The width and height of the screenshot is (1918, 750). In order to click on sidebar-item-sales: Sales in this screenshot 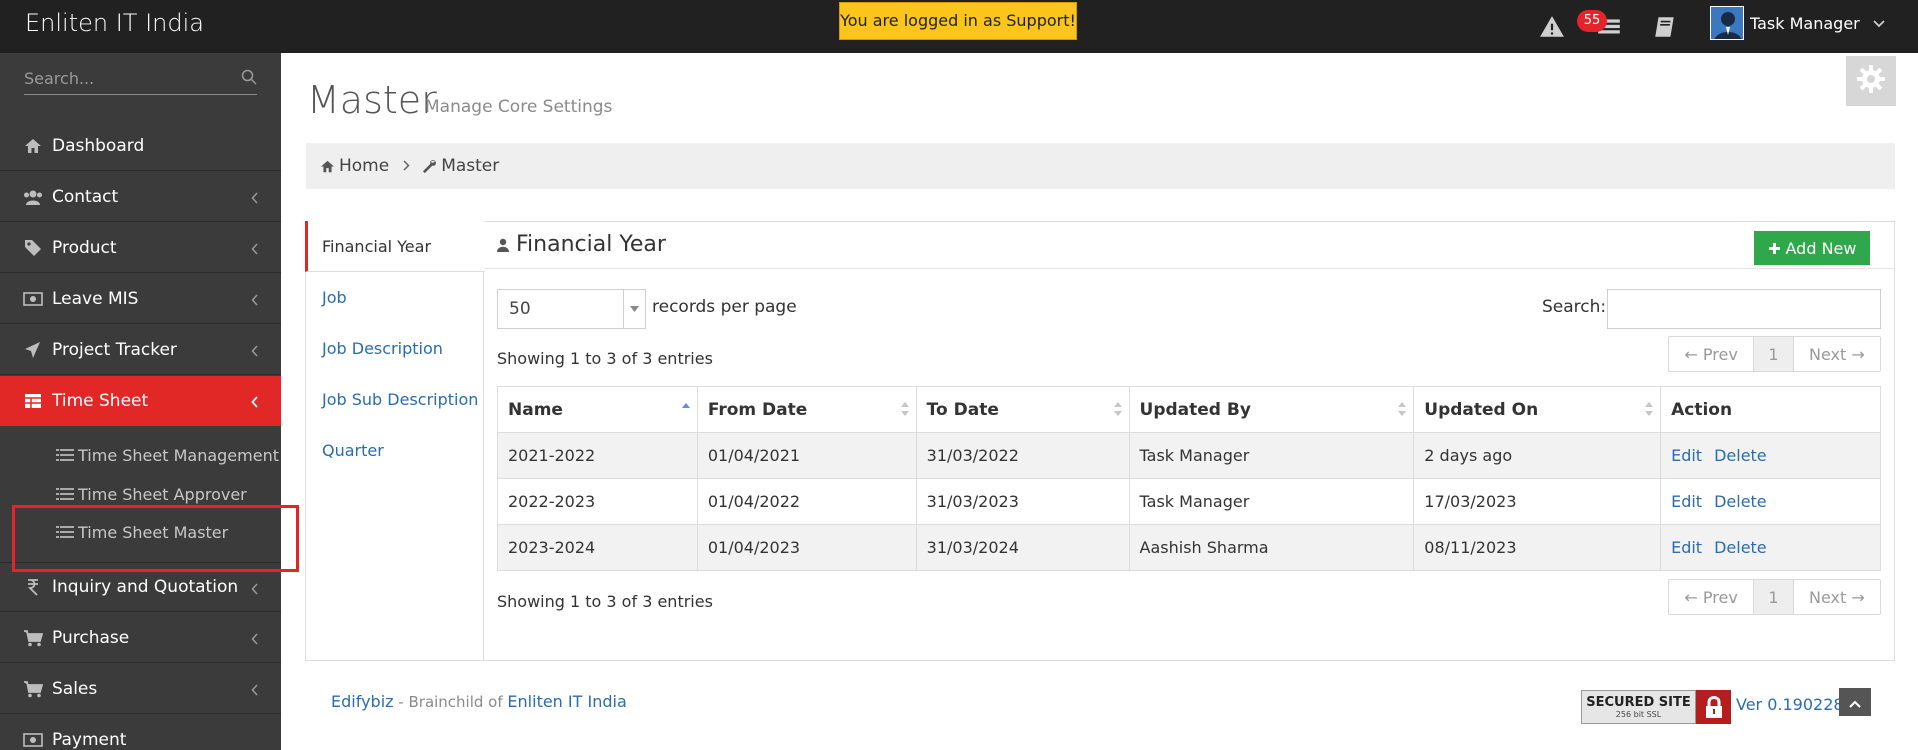, I will do `click(140, 689)`.